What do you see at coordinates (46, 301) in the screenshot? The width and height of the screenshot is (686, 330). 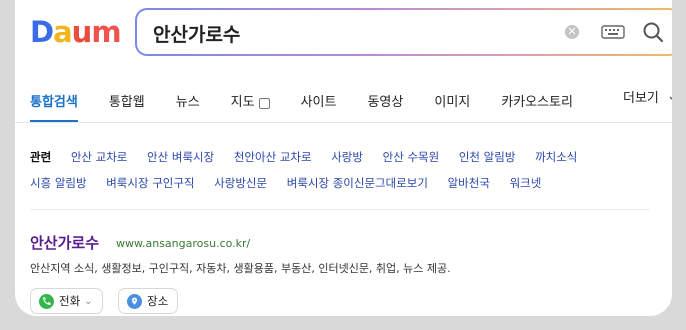 I see `phone-icon` at bounding box center [46, 301].